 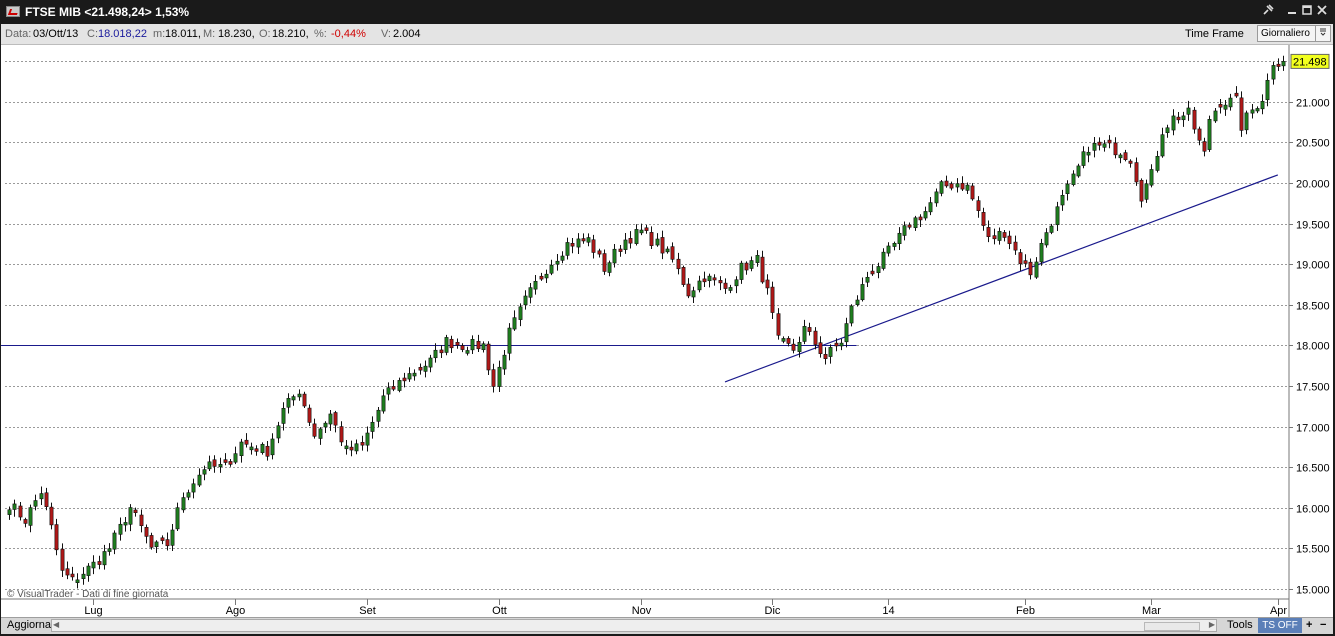 I want to click on open-label: O:, so click(x=265, y=34).